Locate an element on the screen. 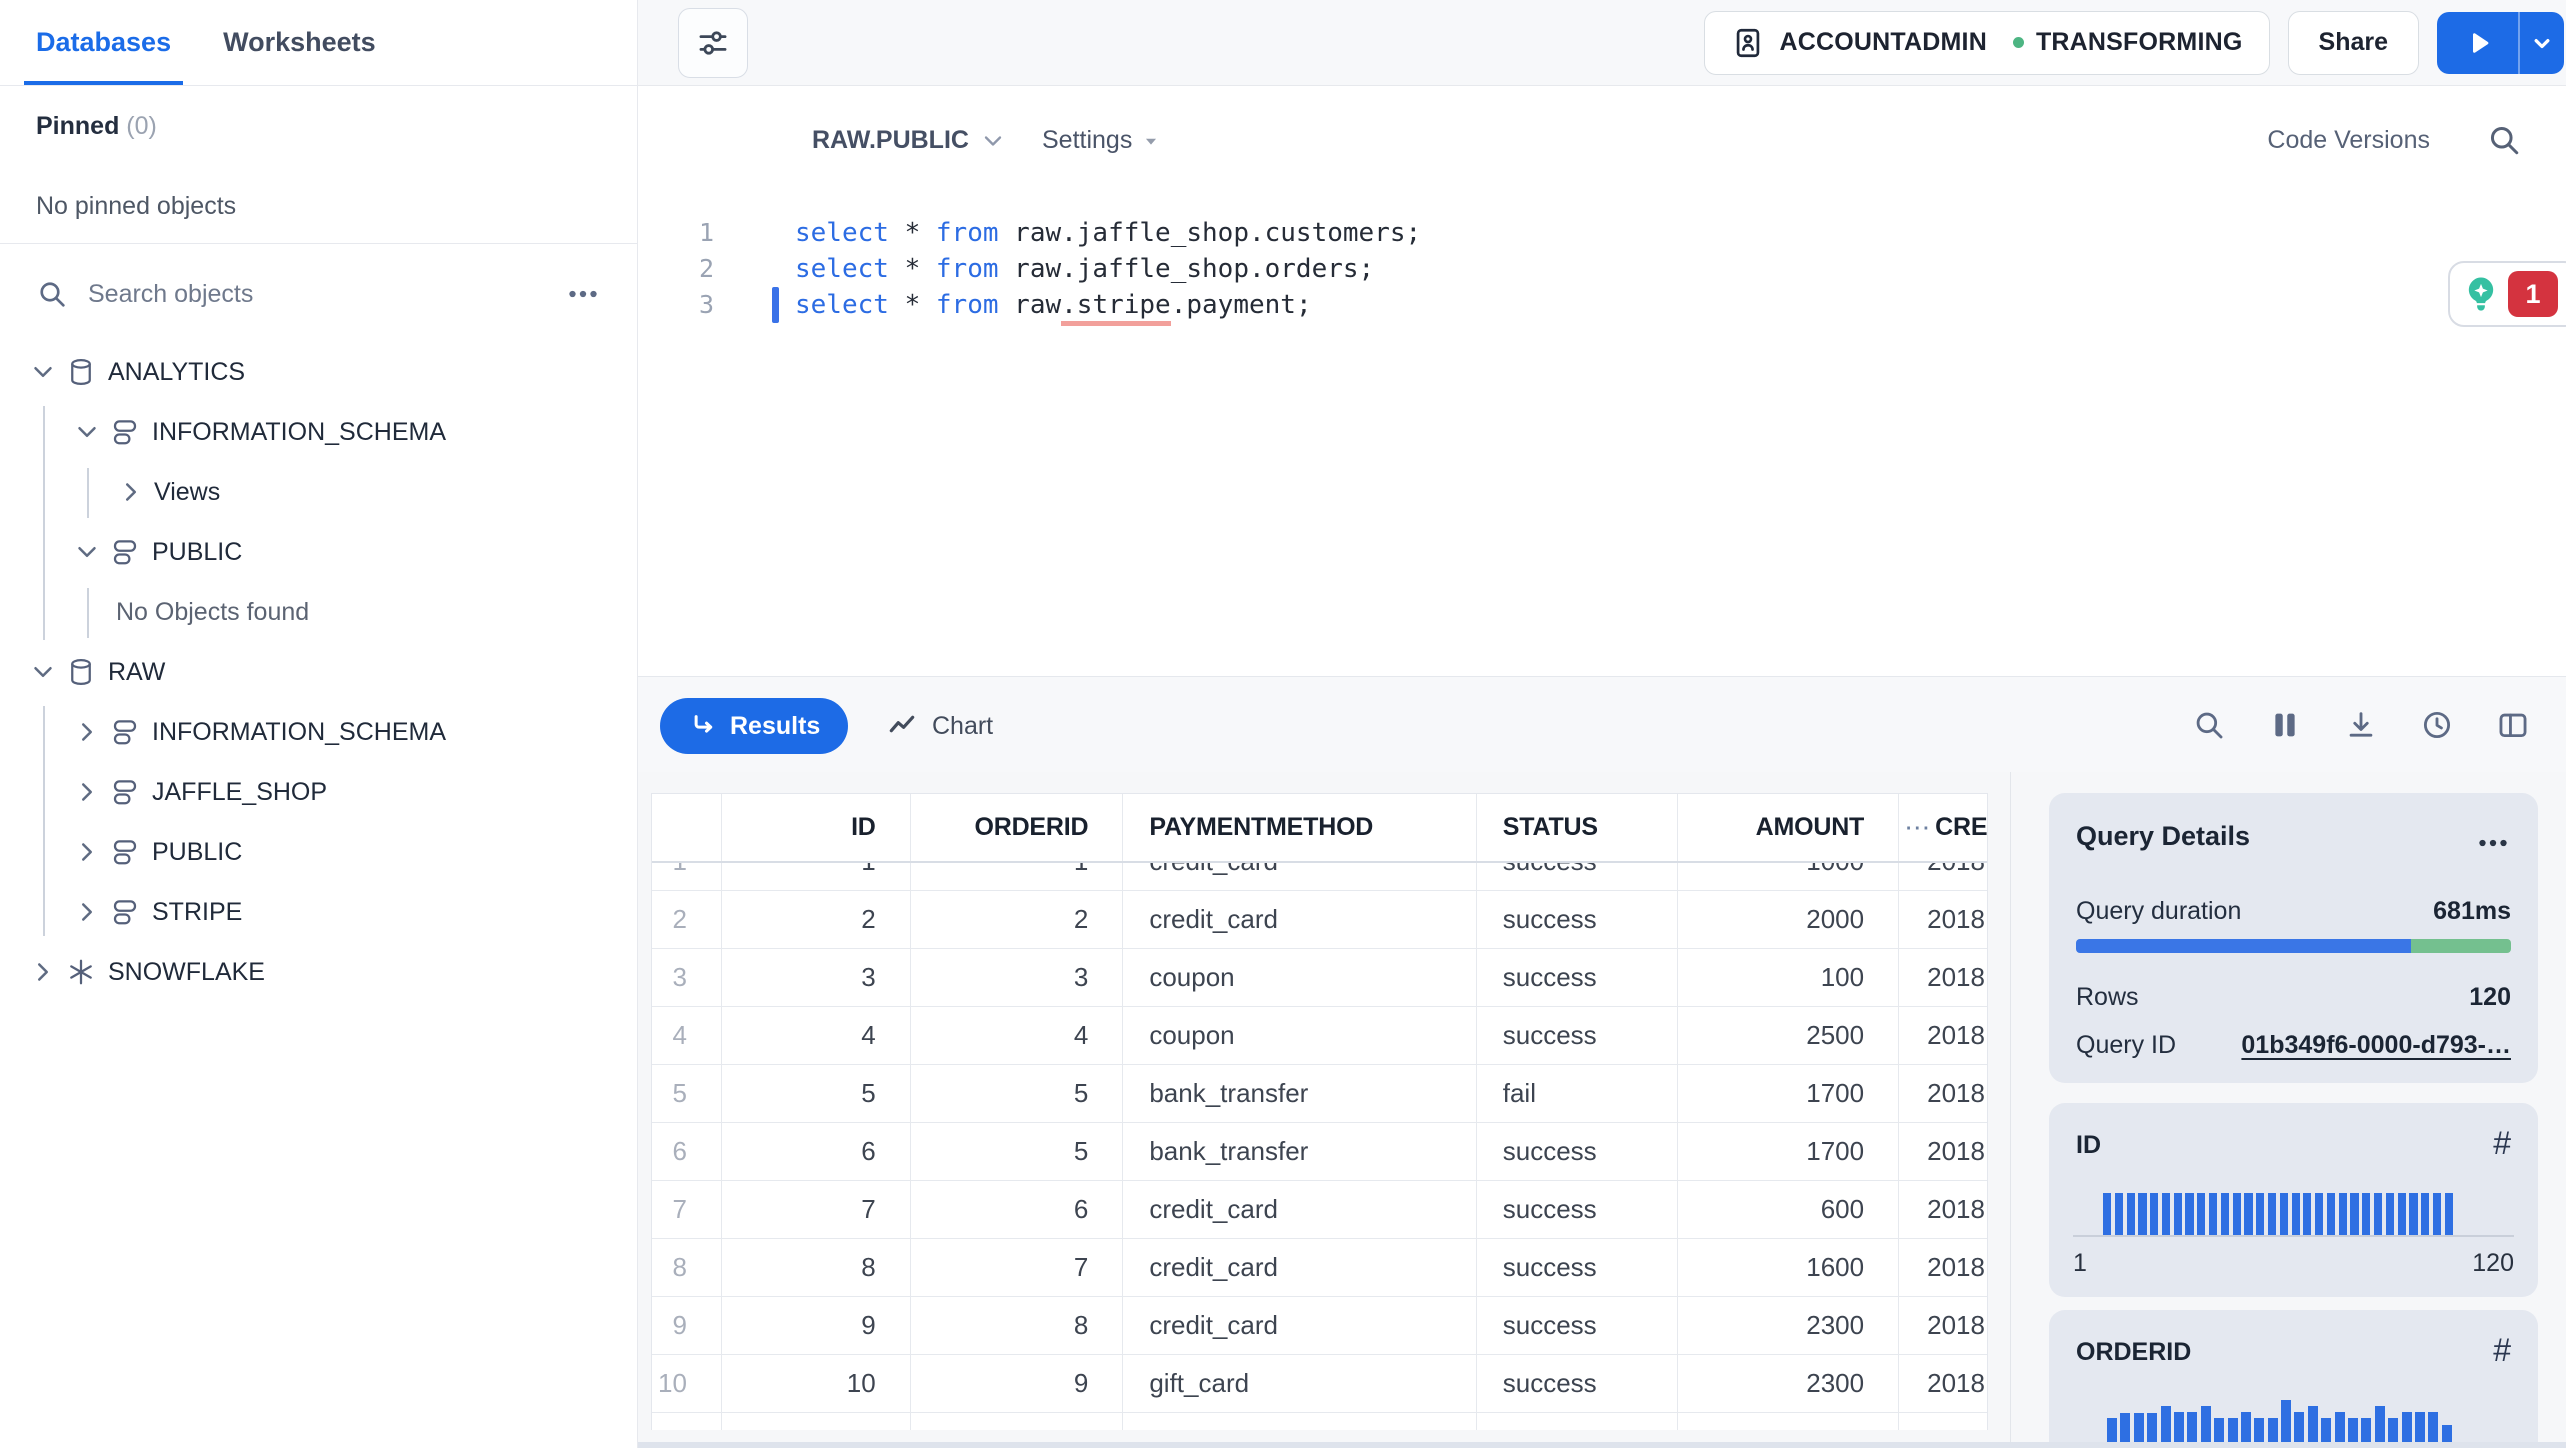  table-row: 2 2 2 credit_card success 2000 2018 is located at coordinates (1319, 920).